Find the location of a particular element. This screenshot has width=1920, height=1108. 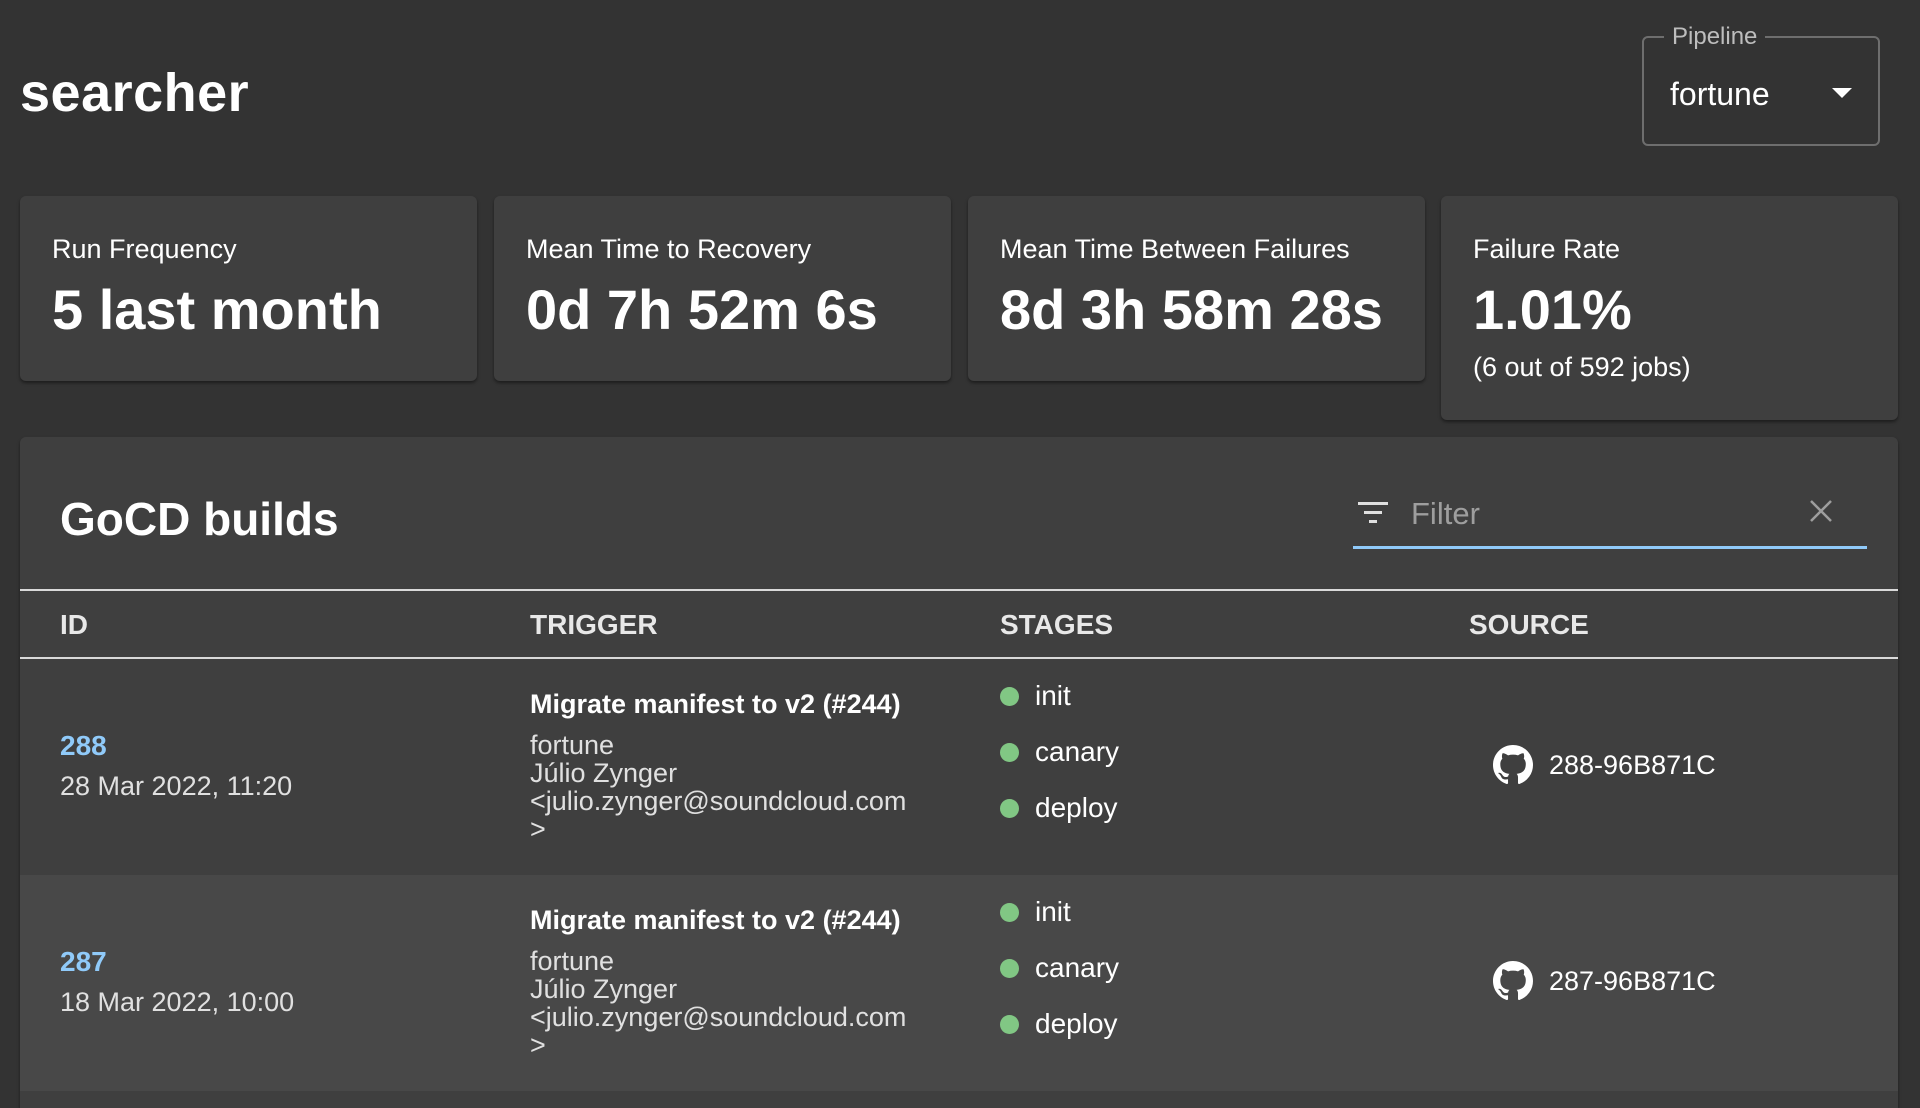

metric-value: 0d 7h 52m 6s is located at coordinates (702, 309).